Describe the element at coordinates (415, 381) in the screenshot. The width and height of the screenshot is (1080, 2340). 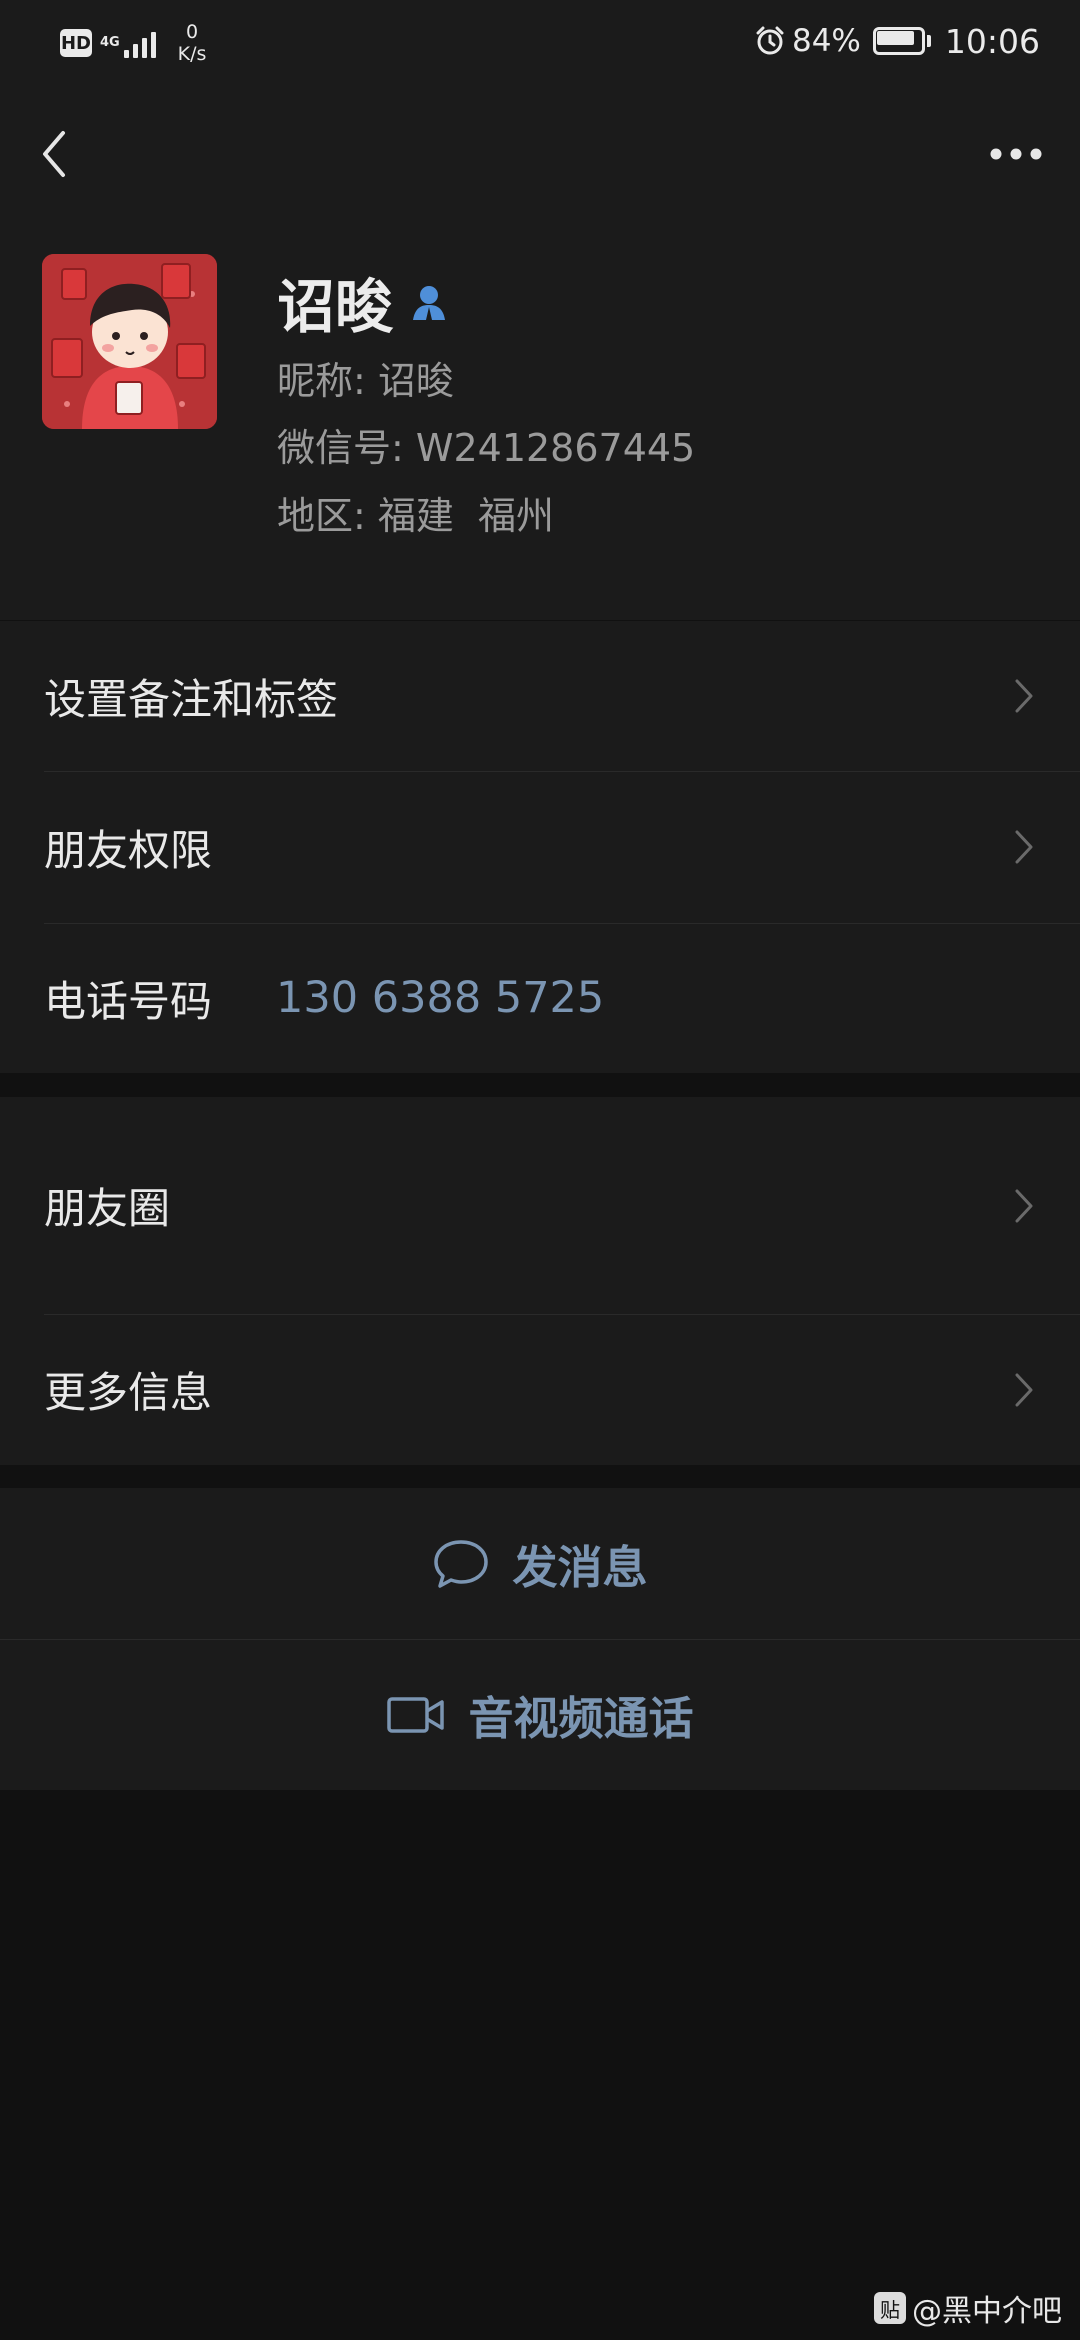
I see `nickname-value: 诏晙` at that location.